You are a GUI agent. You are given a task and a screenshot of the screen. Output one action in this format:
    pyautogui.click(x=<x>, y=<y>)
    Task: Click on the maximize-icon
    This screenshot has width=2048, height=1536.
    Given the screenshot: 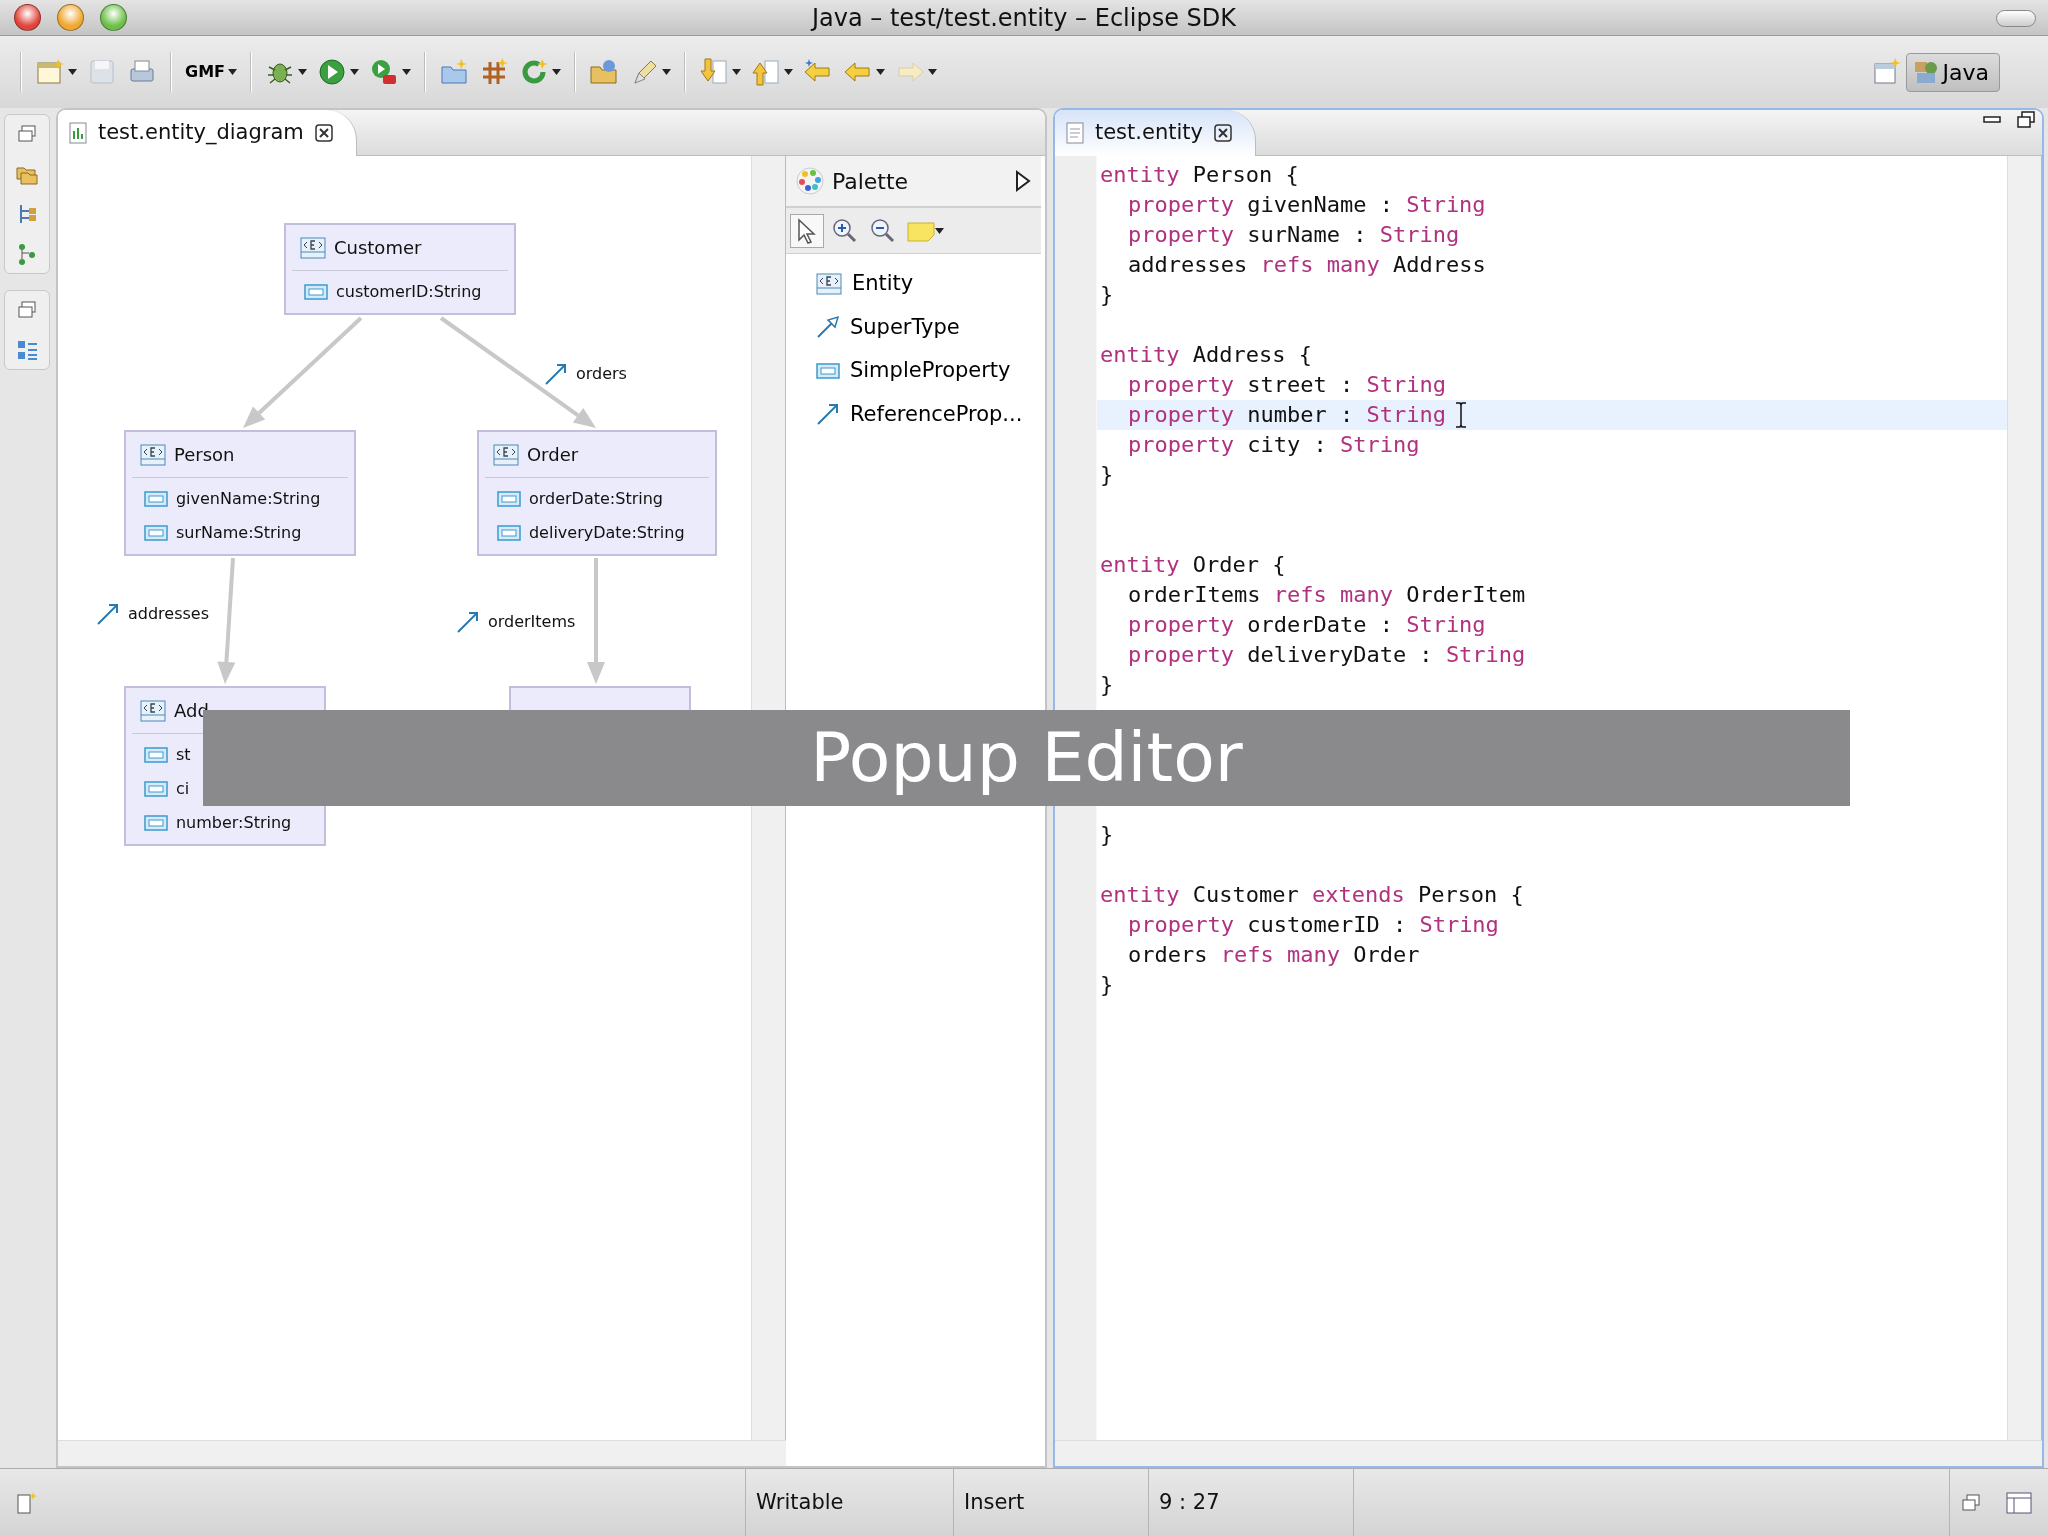 What is the action you would take?
    pyautogui.click(x=2026, y=120)
    